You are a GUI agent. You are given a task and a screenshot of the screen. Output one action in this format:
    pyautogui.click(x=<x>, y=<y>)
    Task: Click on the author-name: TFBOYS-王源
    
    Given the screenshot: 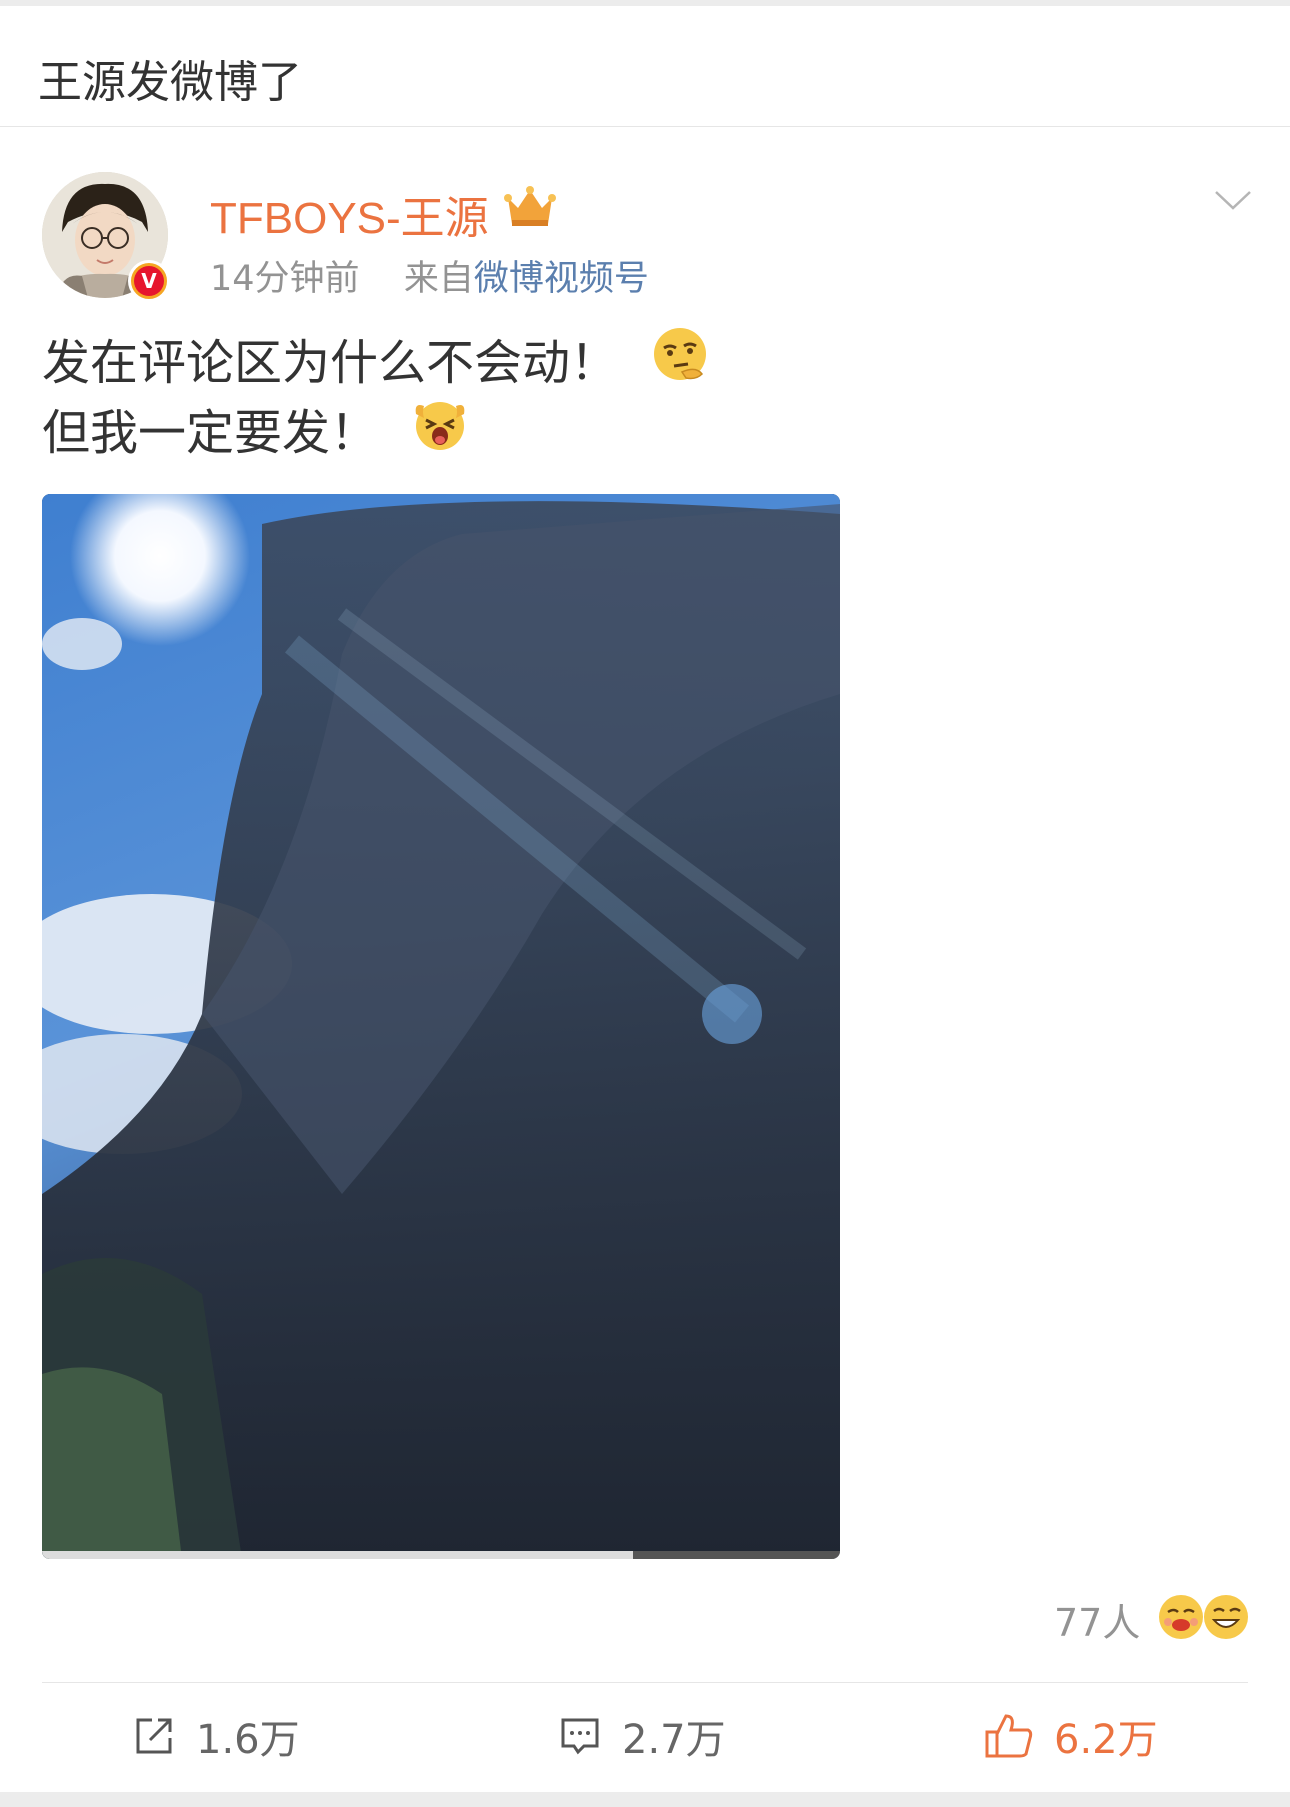 What is the action you would take?
    pyautogui.click(x=349, y=214)
    